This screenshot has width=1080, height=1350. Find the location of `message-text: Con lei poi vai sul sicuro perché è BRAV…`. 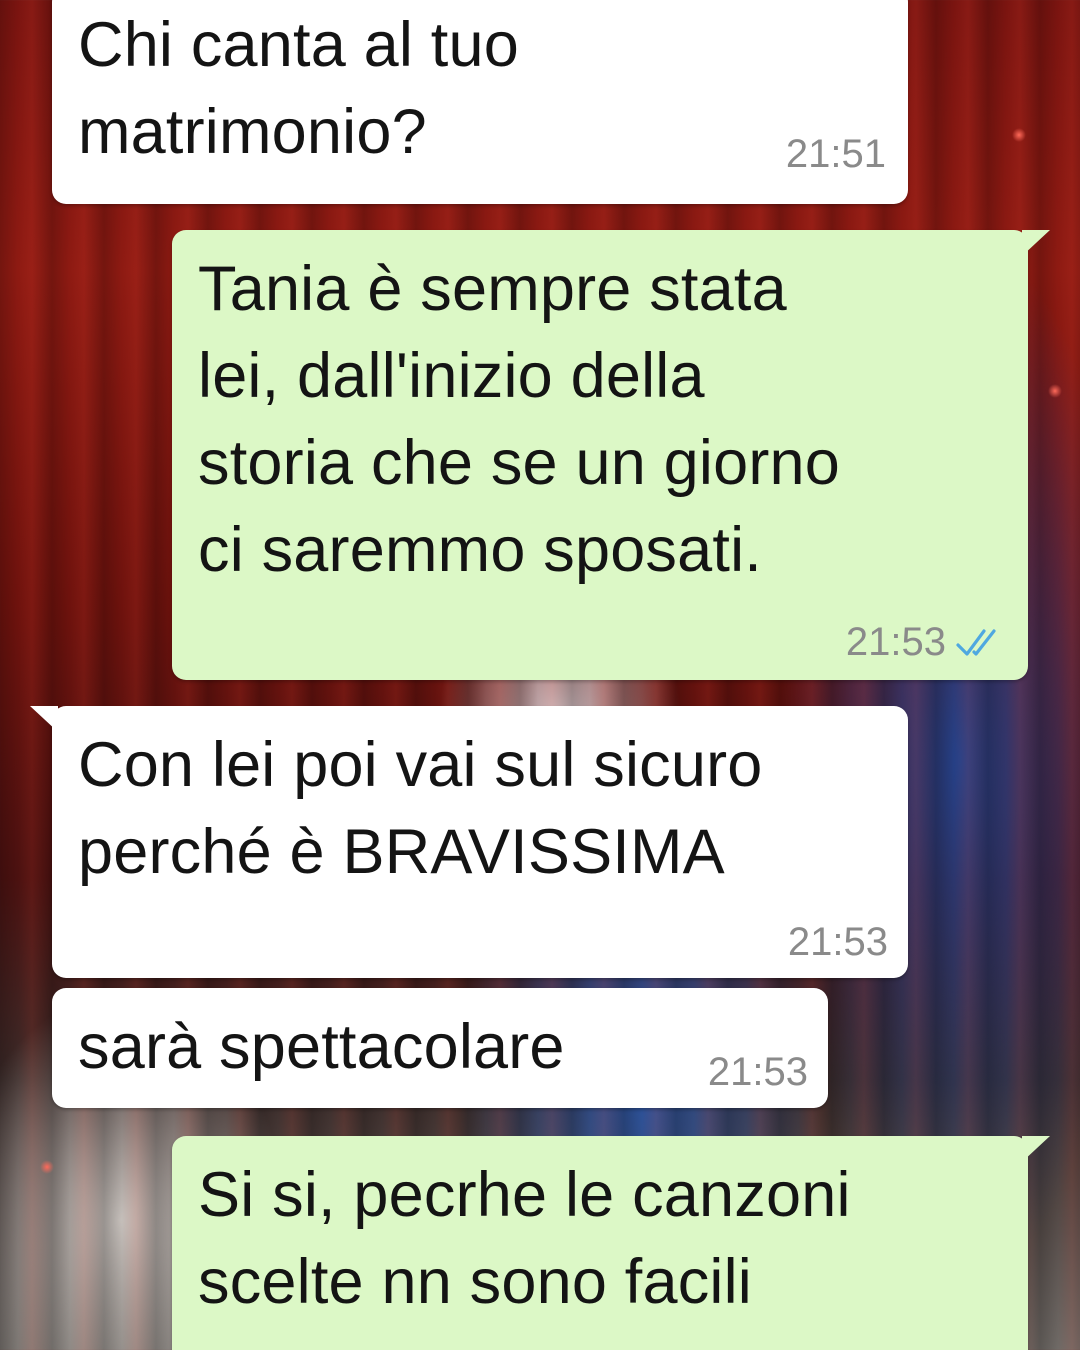

message-text: Con lei poi vai sul sicuro perché è BRAV… is located at coordinates (420, 808).